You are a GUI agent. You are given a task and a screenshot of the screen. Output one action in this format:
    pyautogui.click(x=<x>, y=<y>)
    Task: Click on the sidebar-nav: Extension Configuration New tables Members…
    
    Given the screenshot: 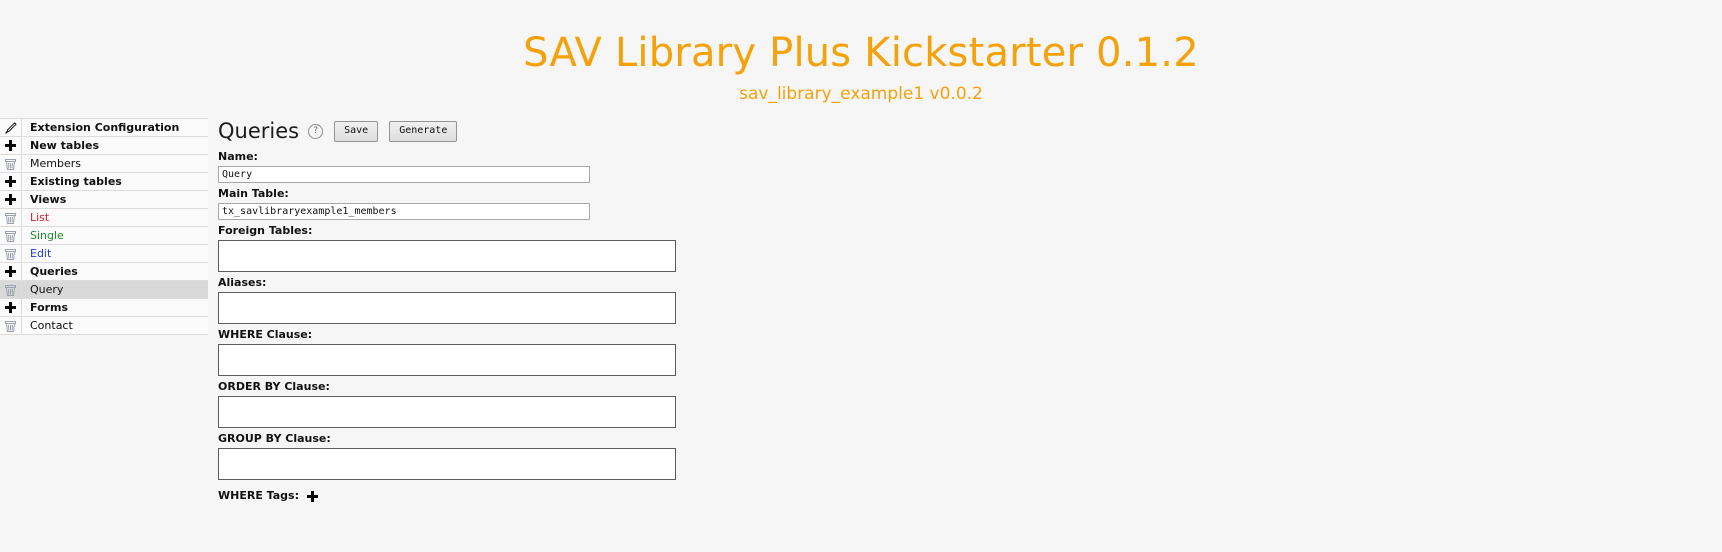 What is the action you would take?
    pyautogui.click(x=104, y=226)
    